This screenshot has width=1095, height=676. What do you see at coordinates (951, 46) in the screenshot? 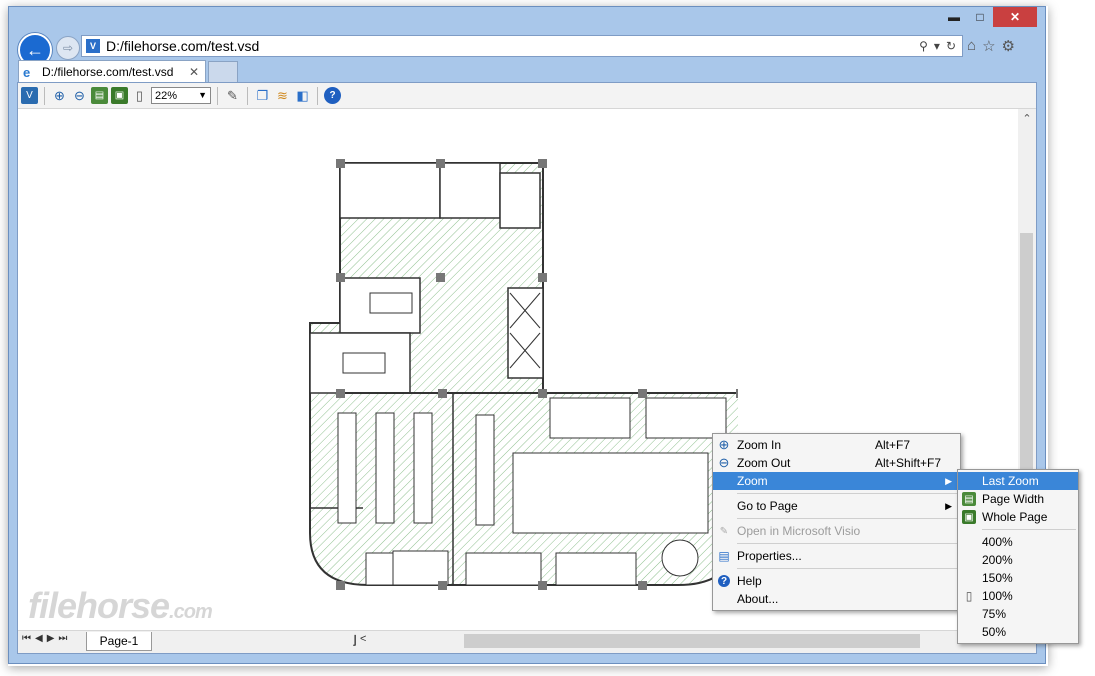
I see `refresh-icon: ↻` at bounding box center [951, 46].